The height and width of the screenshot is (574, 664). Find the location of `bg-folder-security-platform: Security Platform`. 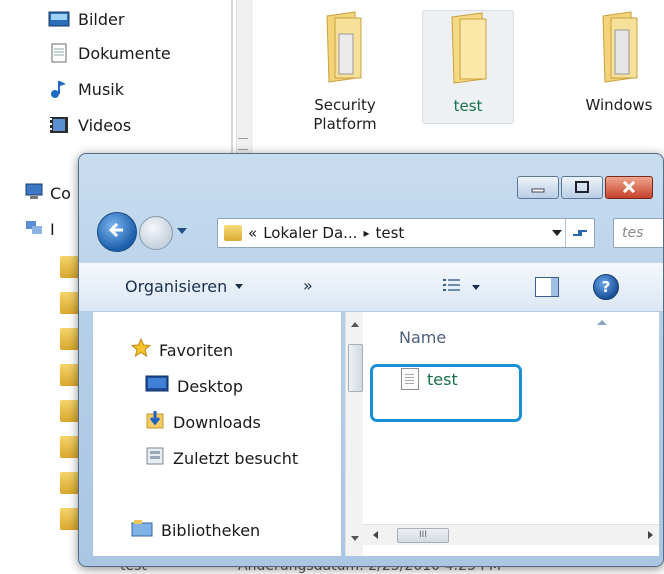

bg-folder-security-platform: Security Platform is located at coordinates (345, 71).